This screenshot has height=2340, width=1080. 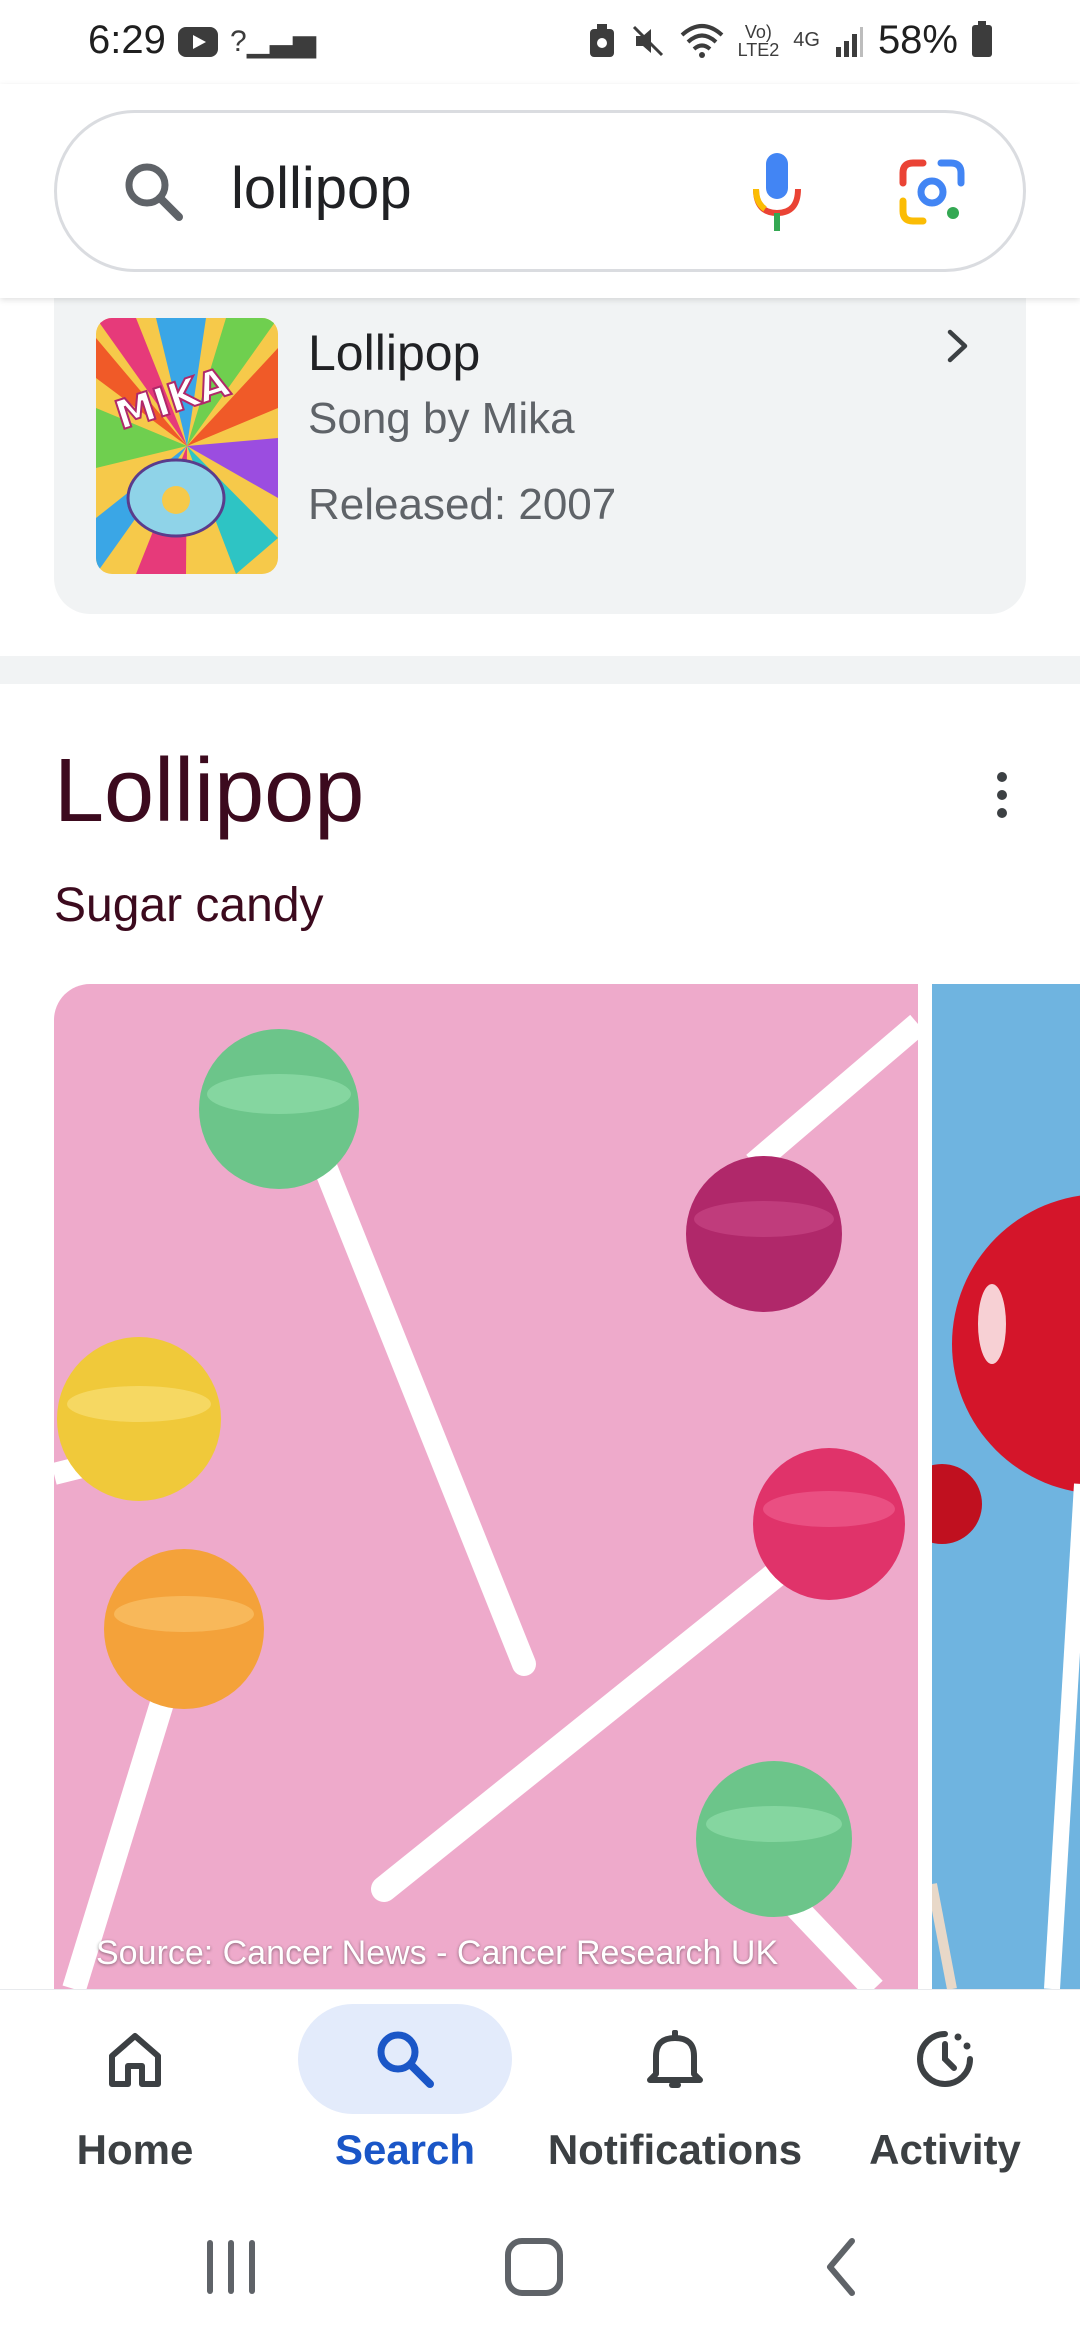 I want to click on system-navigation-bar, so click(x=540, y=2269).